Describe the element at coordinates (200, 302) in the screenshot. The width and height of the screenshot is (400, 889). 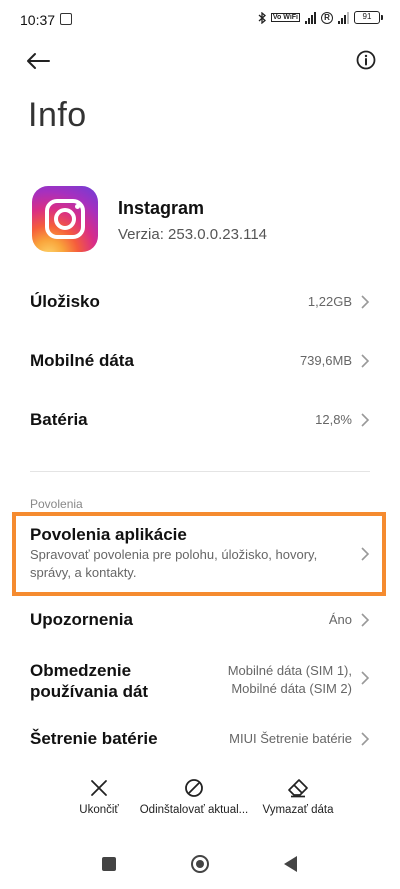
I see `storage-row: Úložisko 1,22GB` at that location.